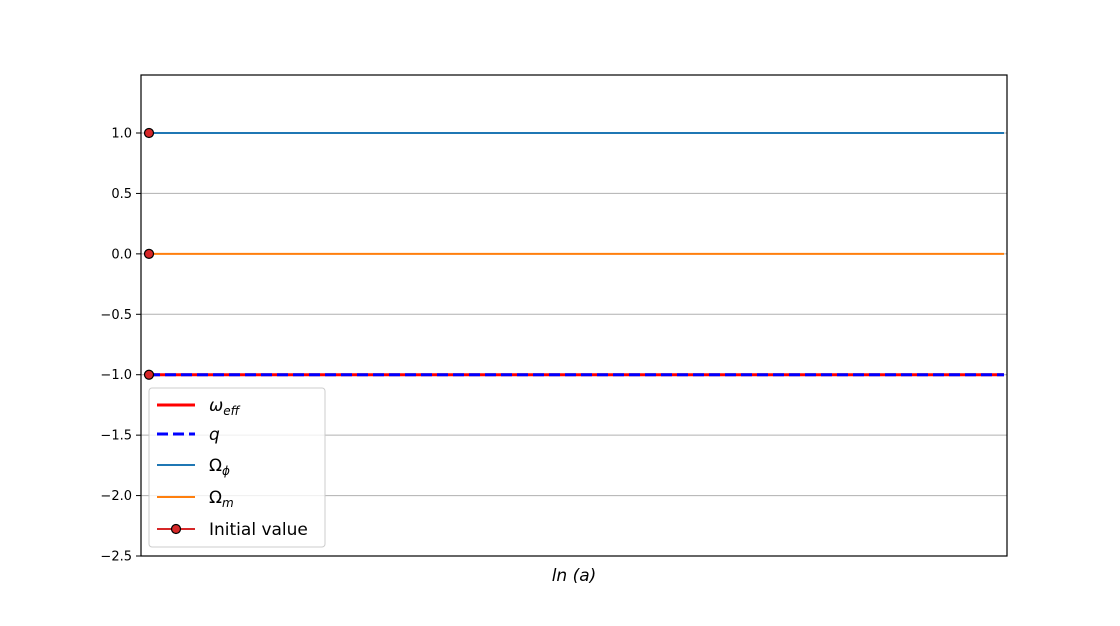  Describe the element at coordinates (121, 134) in the screenshot. I see `y-tick-label: 1.0` at that location.